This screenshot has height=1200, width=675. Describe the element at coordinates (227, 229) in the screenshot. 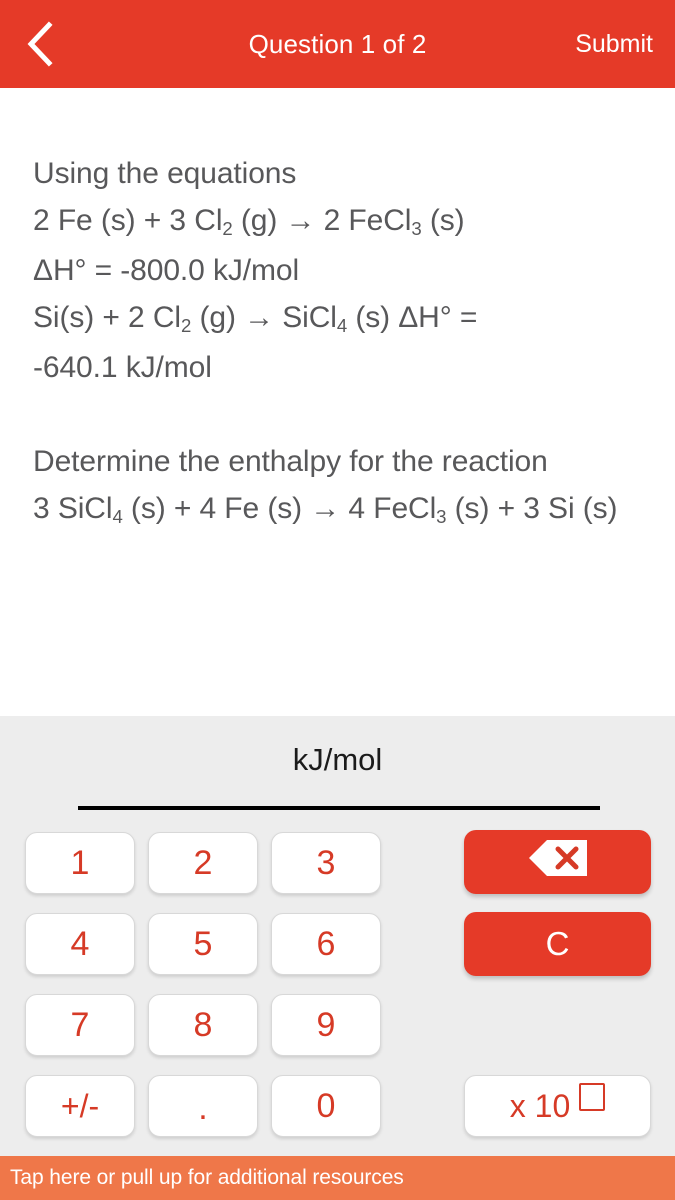

I see `eq1-sub-1: 2` at that location.